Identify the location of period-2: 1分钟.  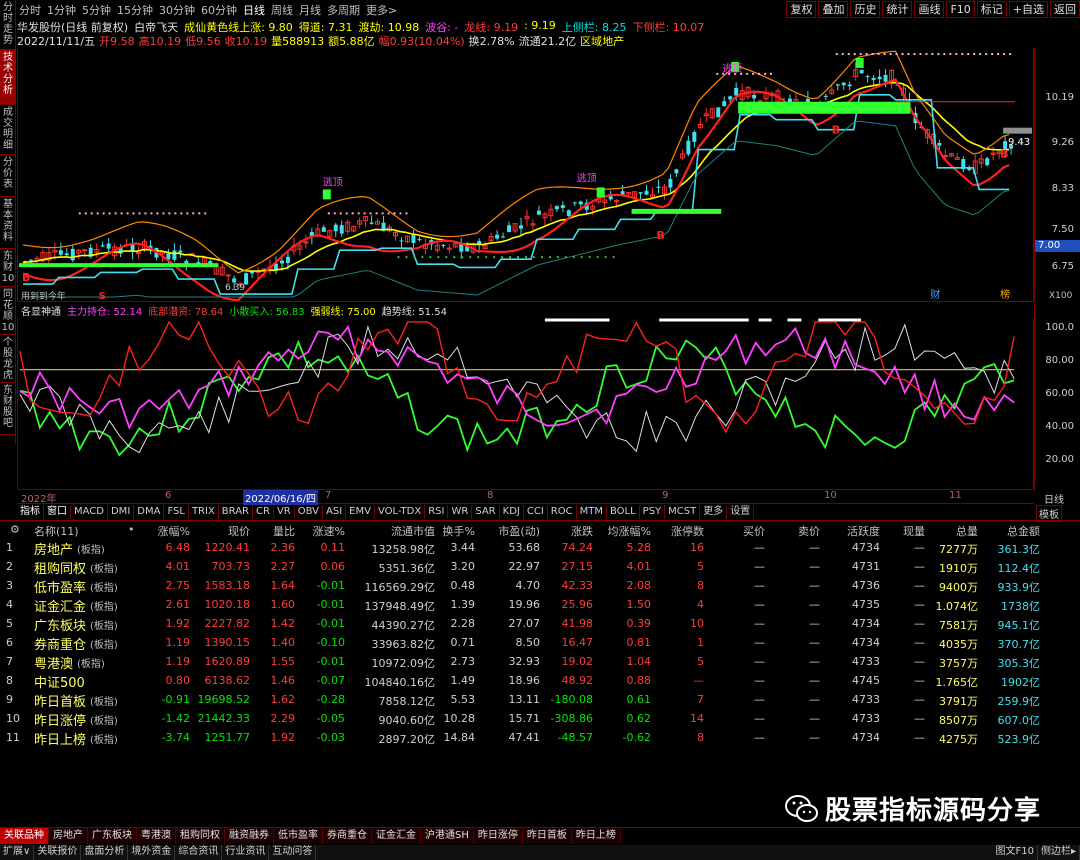
(61, 10).